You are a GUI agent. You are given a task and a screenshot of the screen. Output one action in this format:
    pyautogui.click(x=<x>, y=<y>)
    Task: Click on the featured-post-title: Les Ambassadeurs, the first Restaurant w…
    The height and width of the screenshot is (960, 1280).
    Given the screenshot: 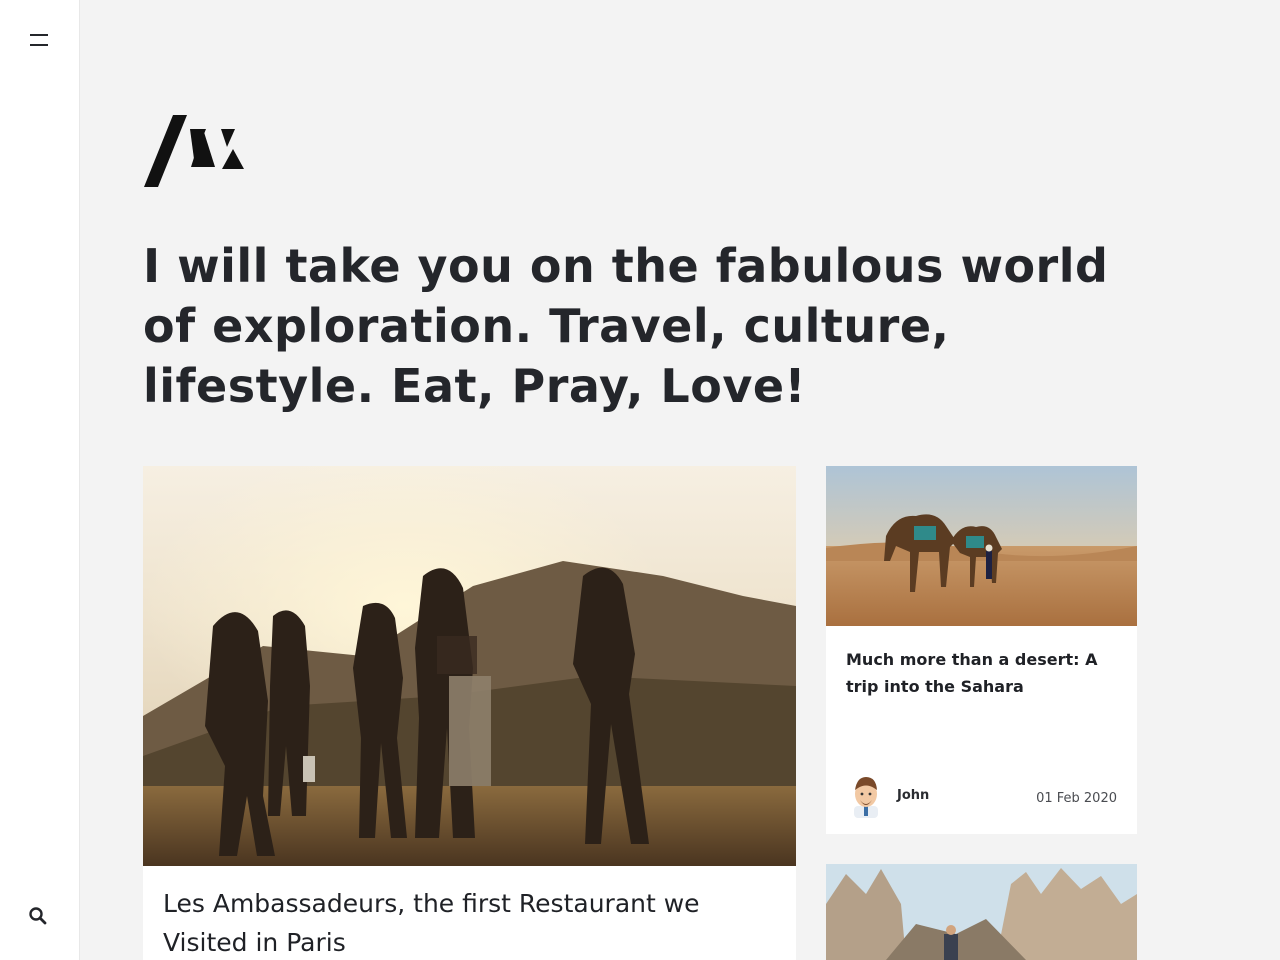 What is the action you would take?
    pyautogui.click(x=468, y=922)
    